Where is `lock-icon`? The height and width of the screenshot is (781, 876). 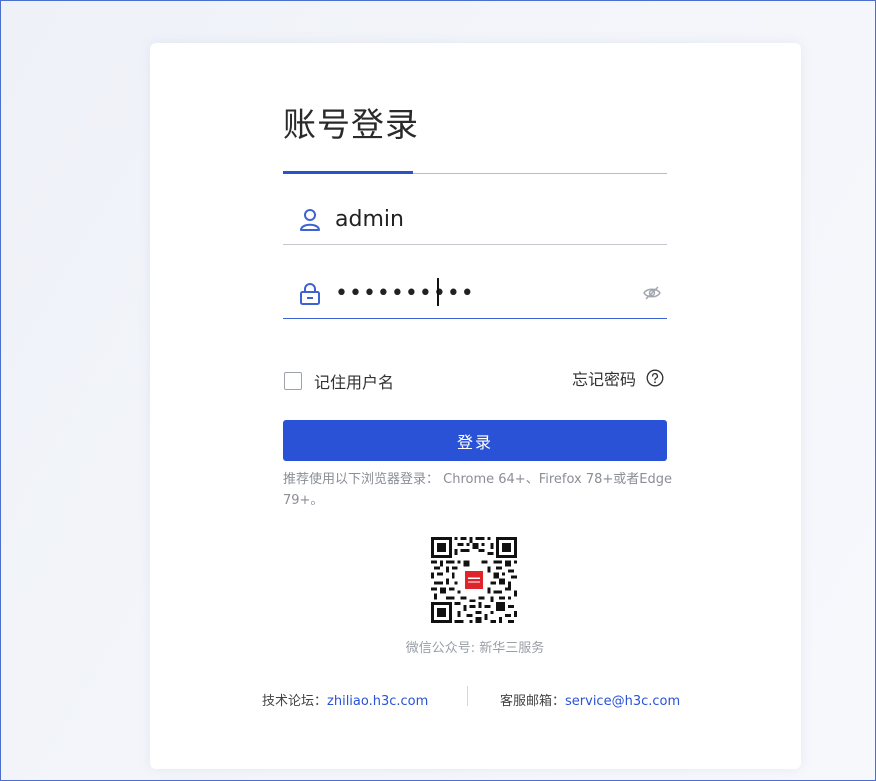
lock-icon is located at coordinates (310, 294).